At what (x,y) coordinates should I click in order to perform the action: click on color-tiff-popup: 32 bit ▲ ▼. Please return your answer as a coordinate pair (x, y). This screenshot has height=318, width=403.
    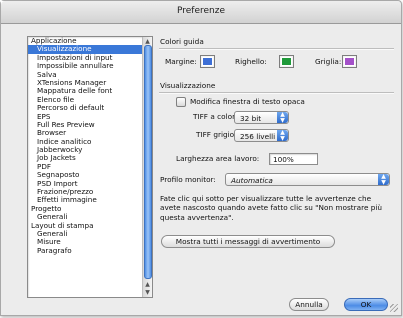
    Looking at the image, I should click on (261, 117).